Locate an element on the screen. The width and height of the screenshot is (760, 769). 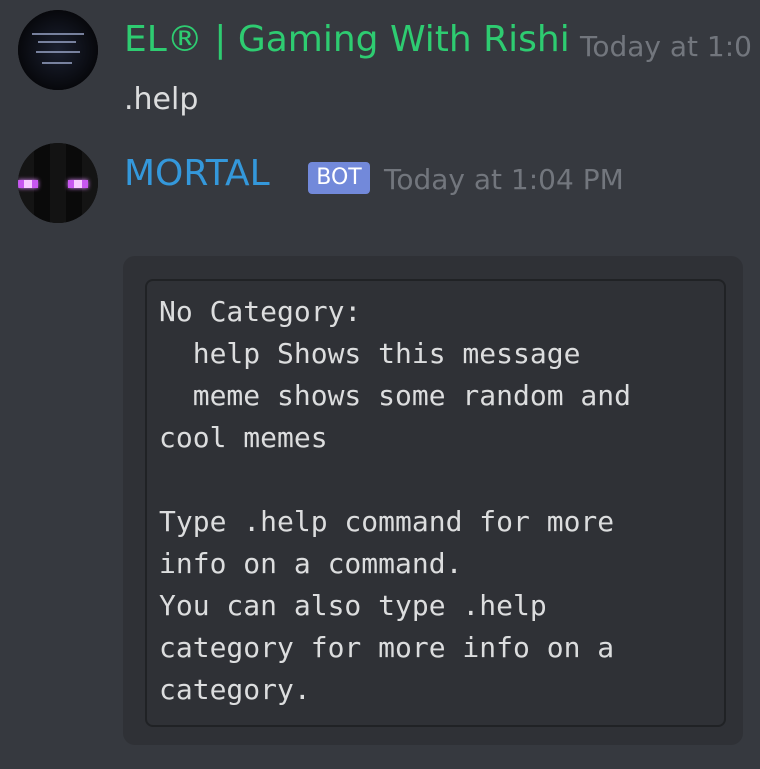
bot-username: MORTAL is located at coordinates (197, 174).